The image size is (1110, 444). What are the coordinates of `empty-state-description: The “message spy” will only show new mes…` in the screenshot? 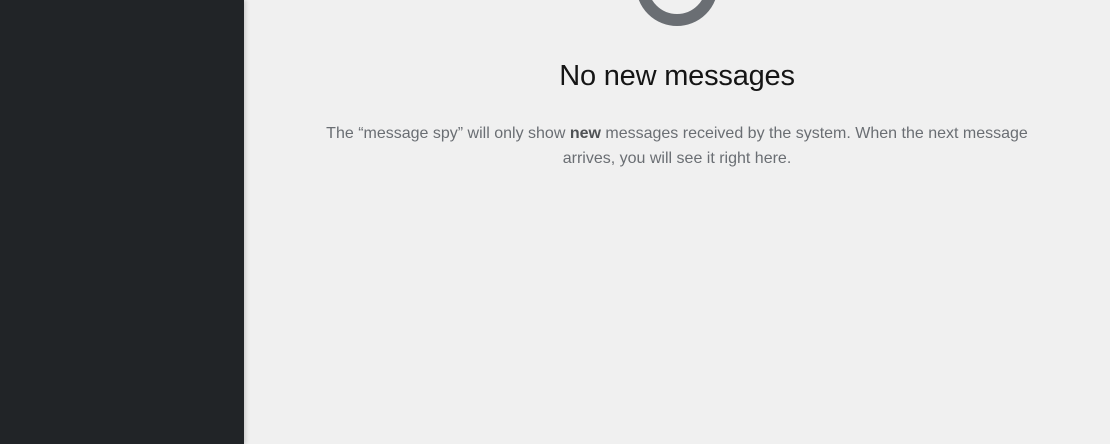 It's located at (677, 146).